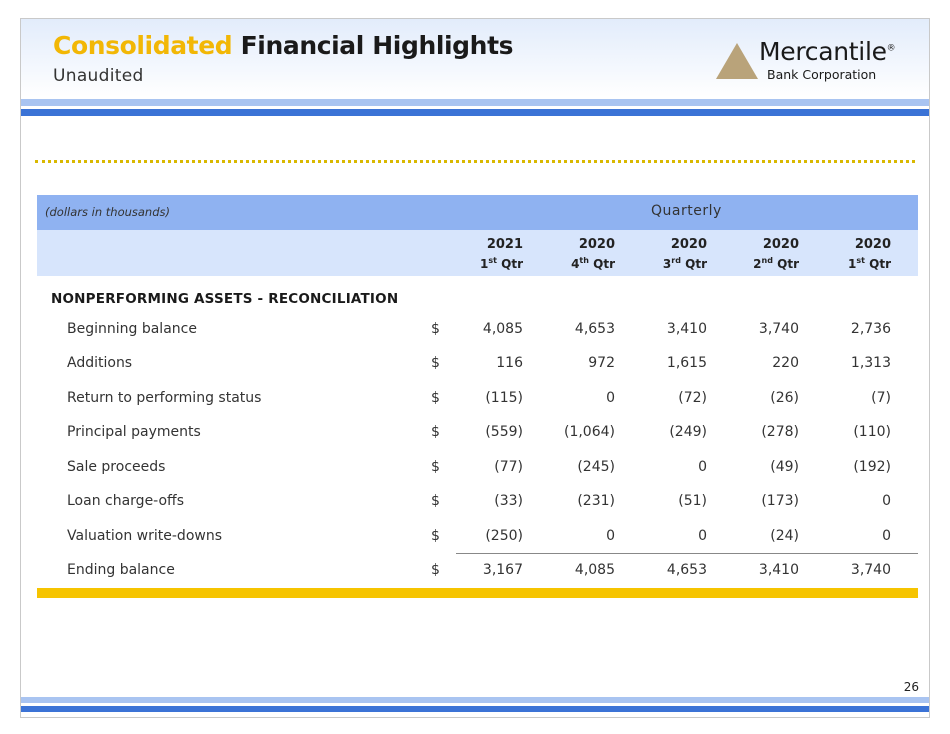 The width and height of the screenshot is (950, 734). Describe the element at coordinates (504, 398) in the screenshot. I see `cell-value: (115)` at that location.